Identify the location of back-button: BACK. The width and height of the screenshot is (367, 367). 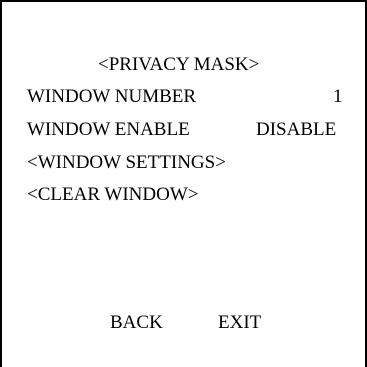
(136, 323).